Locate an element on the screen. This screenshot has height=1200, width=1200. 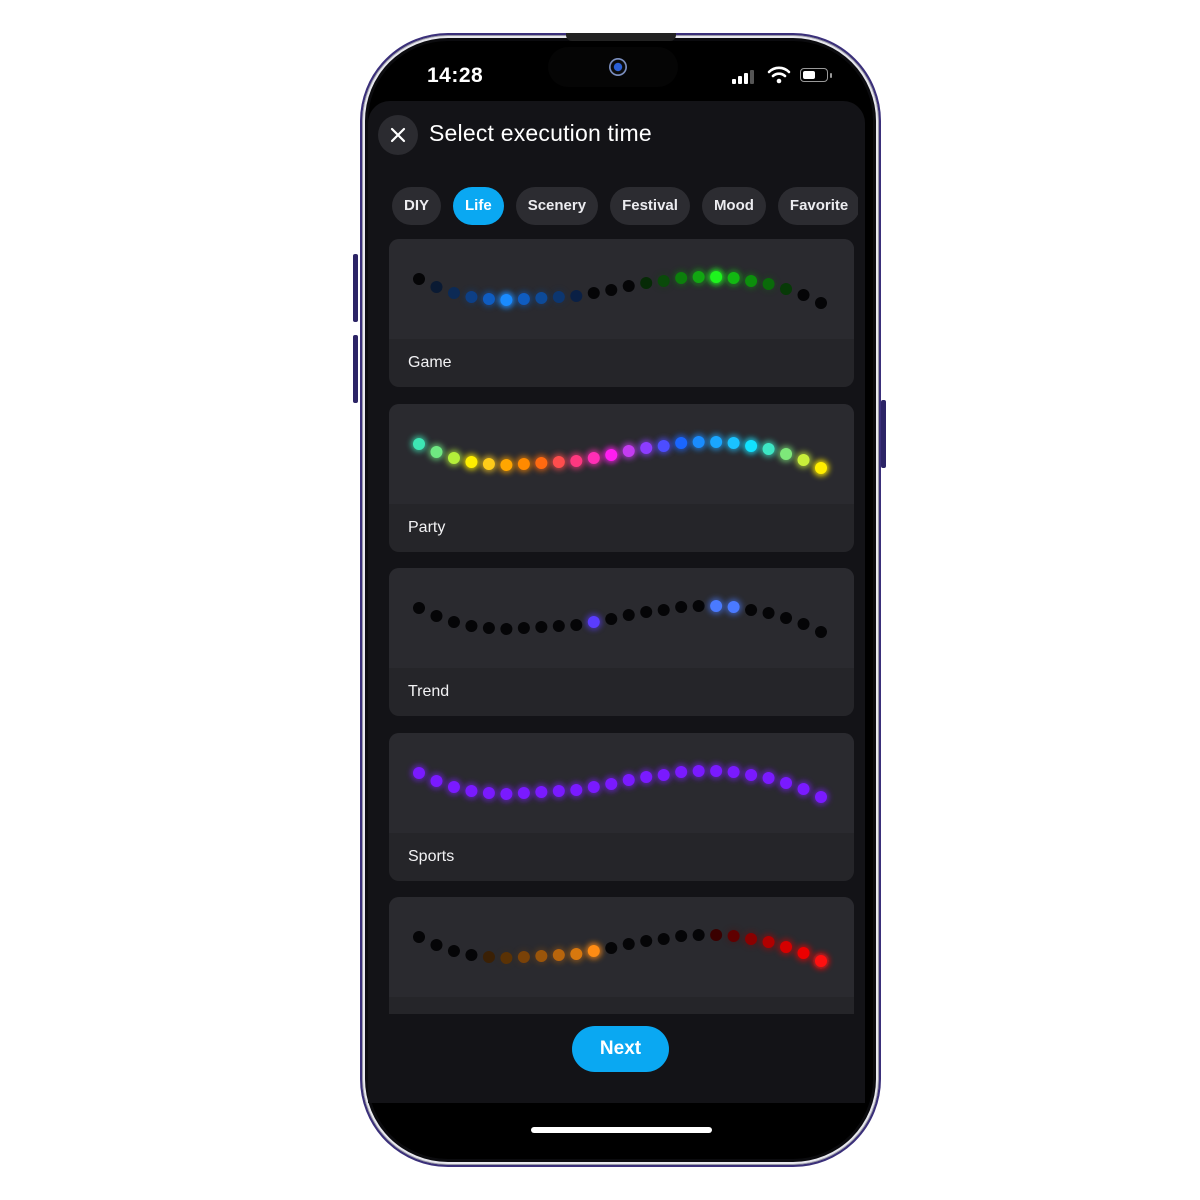
power-button is located at coordinates (883, 434).